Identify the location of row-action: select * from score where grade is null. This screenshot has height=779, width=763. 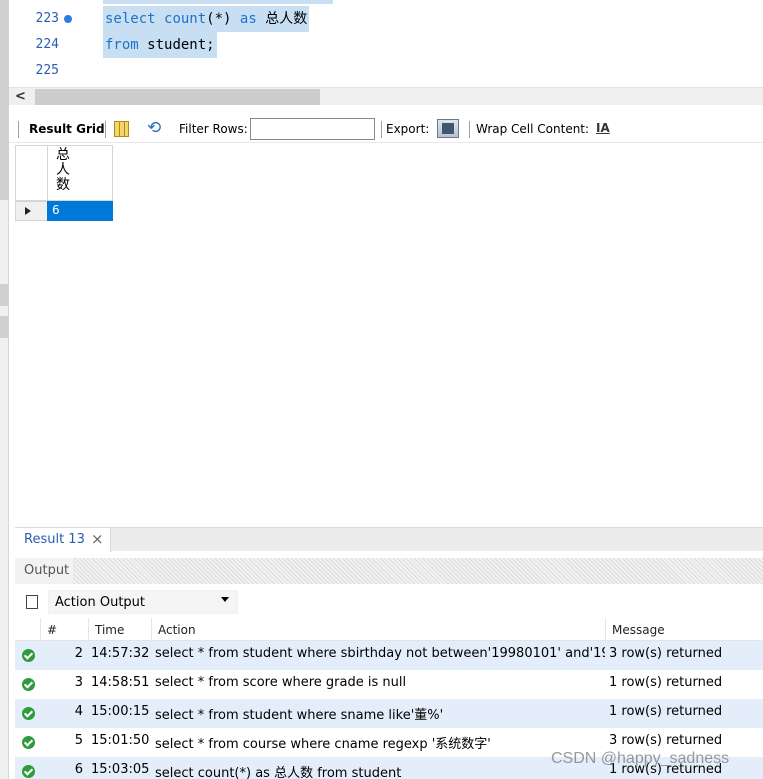
(281, 682).